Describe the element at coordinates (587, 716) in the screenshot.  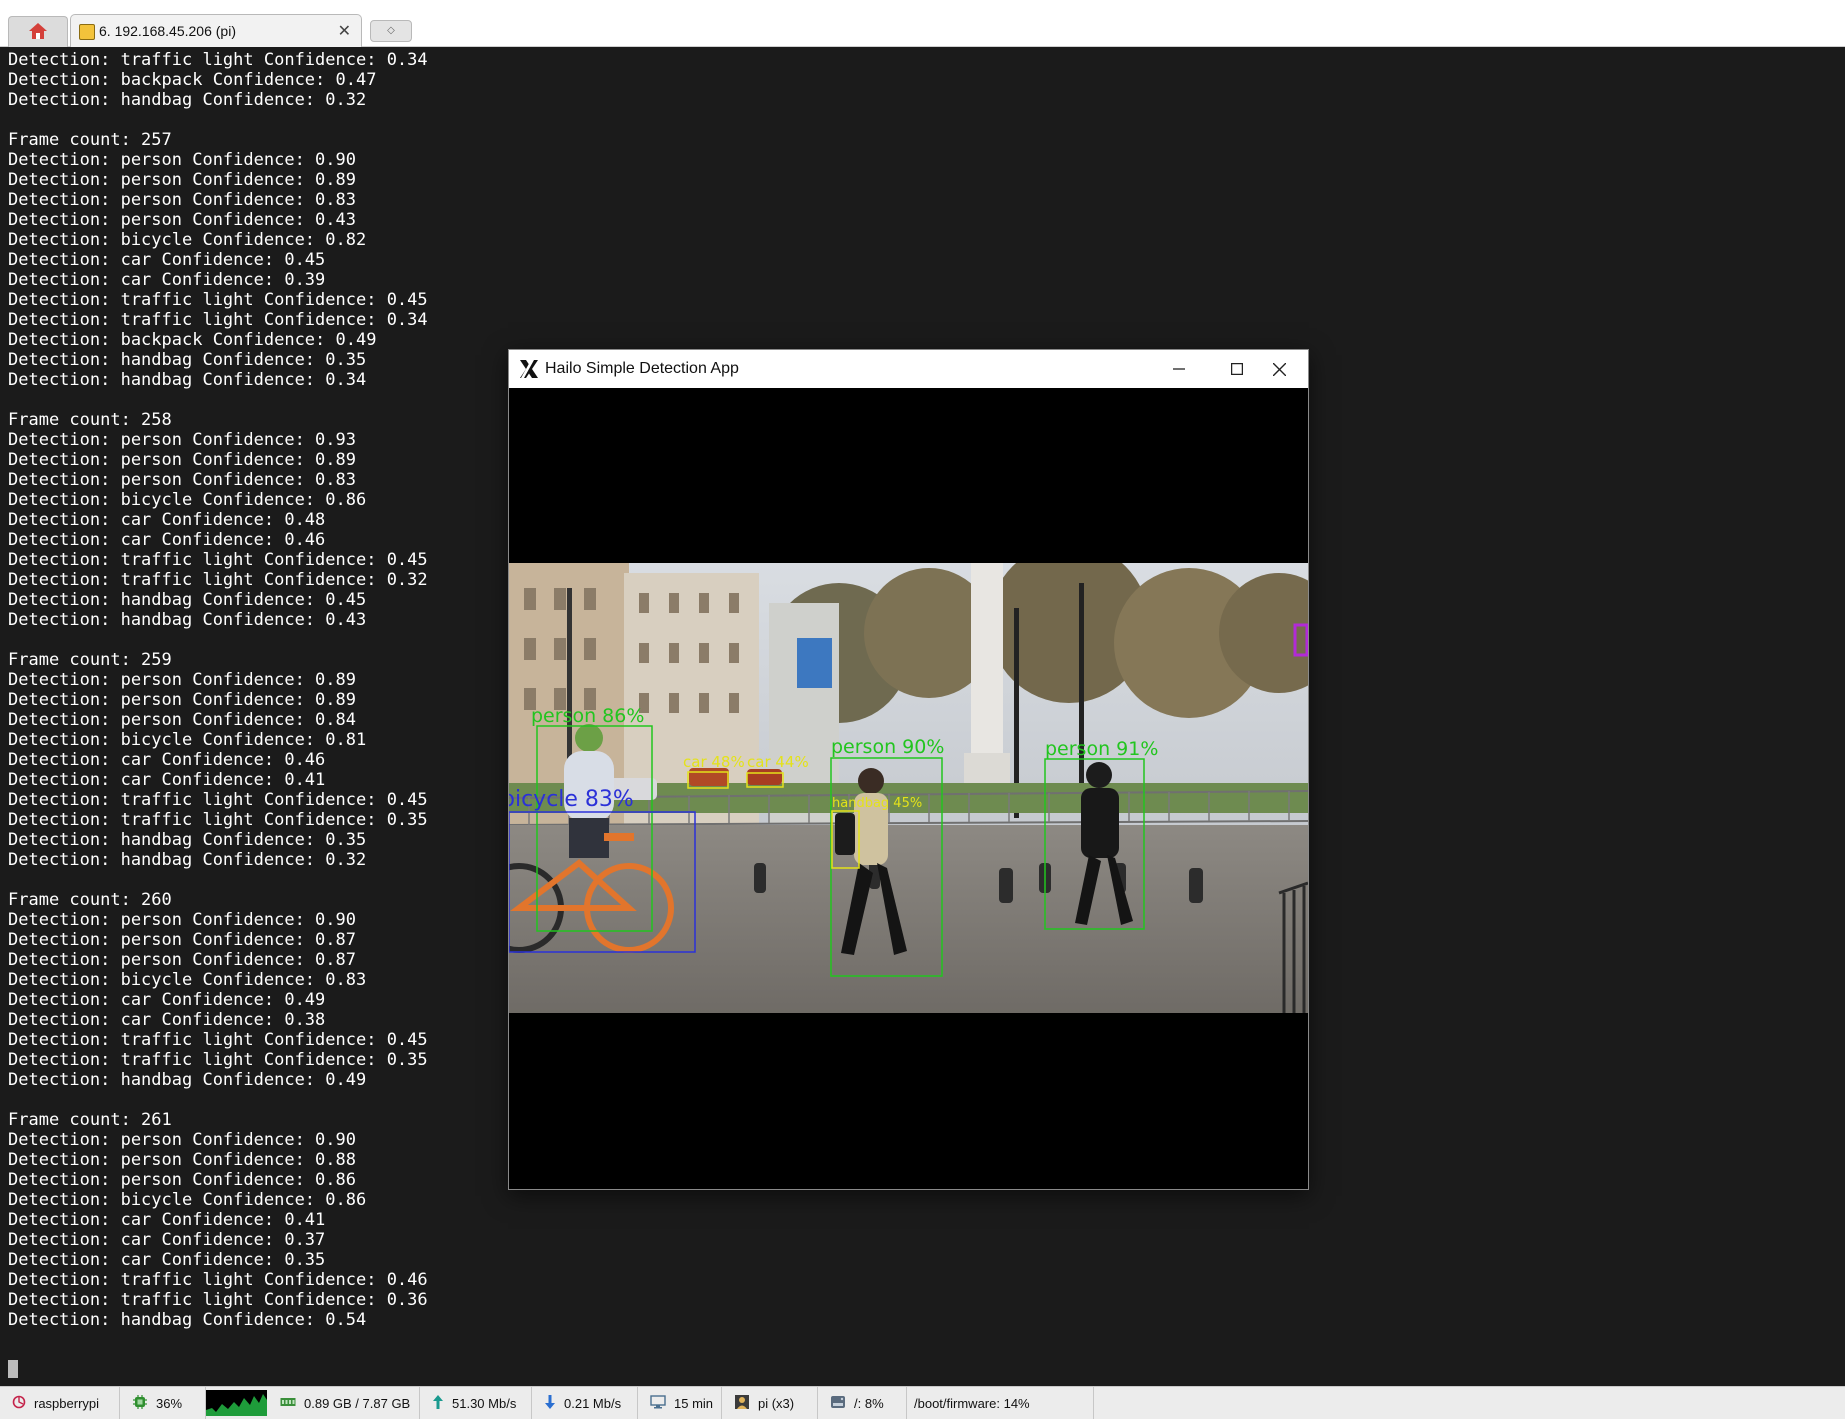
I see `person-detection-label: person 86%` at that location.